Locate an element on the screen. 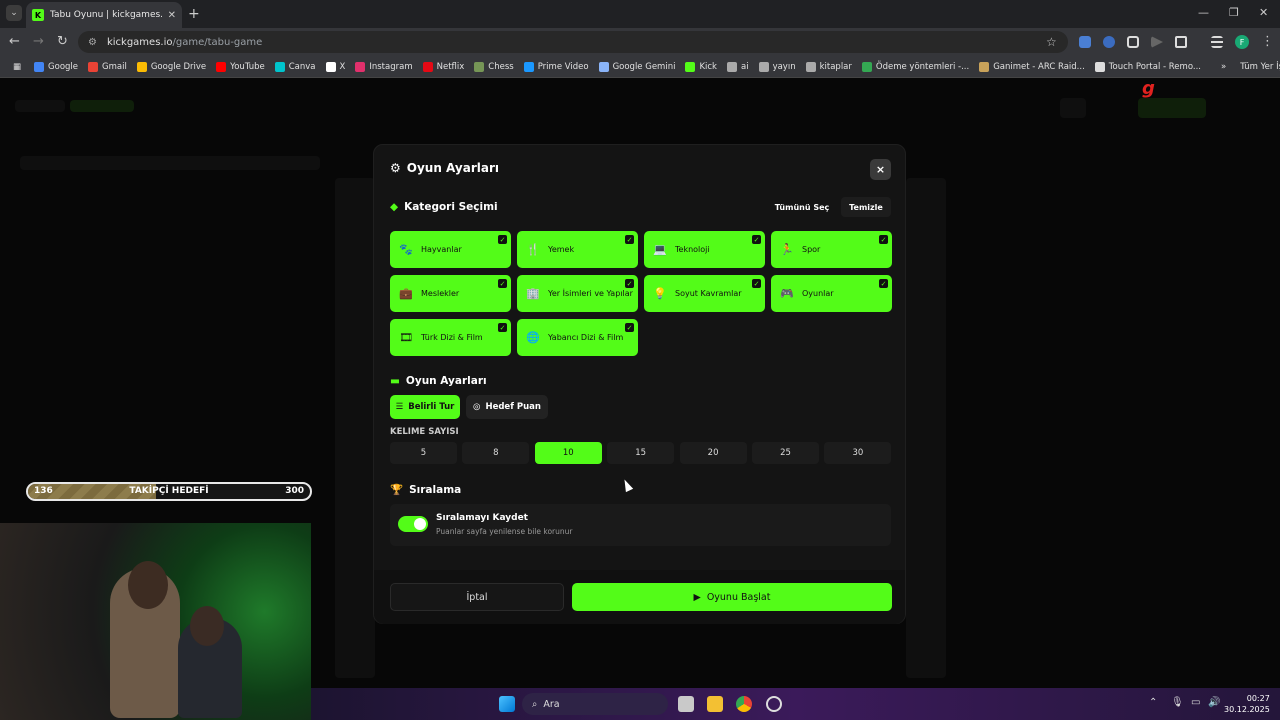  all-bookmarks-button: Tüm Yer İşaretleri is located at coordinates (1257, 67).